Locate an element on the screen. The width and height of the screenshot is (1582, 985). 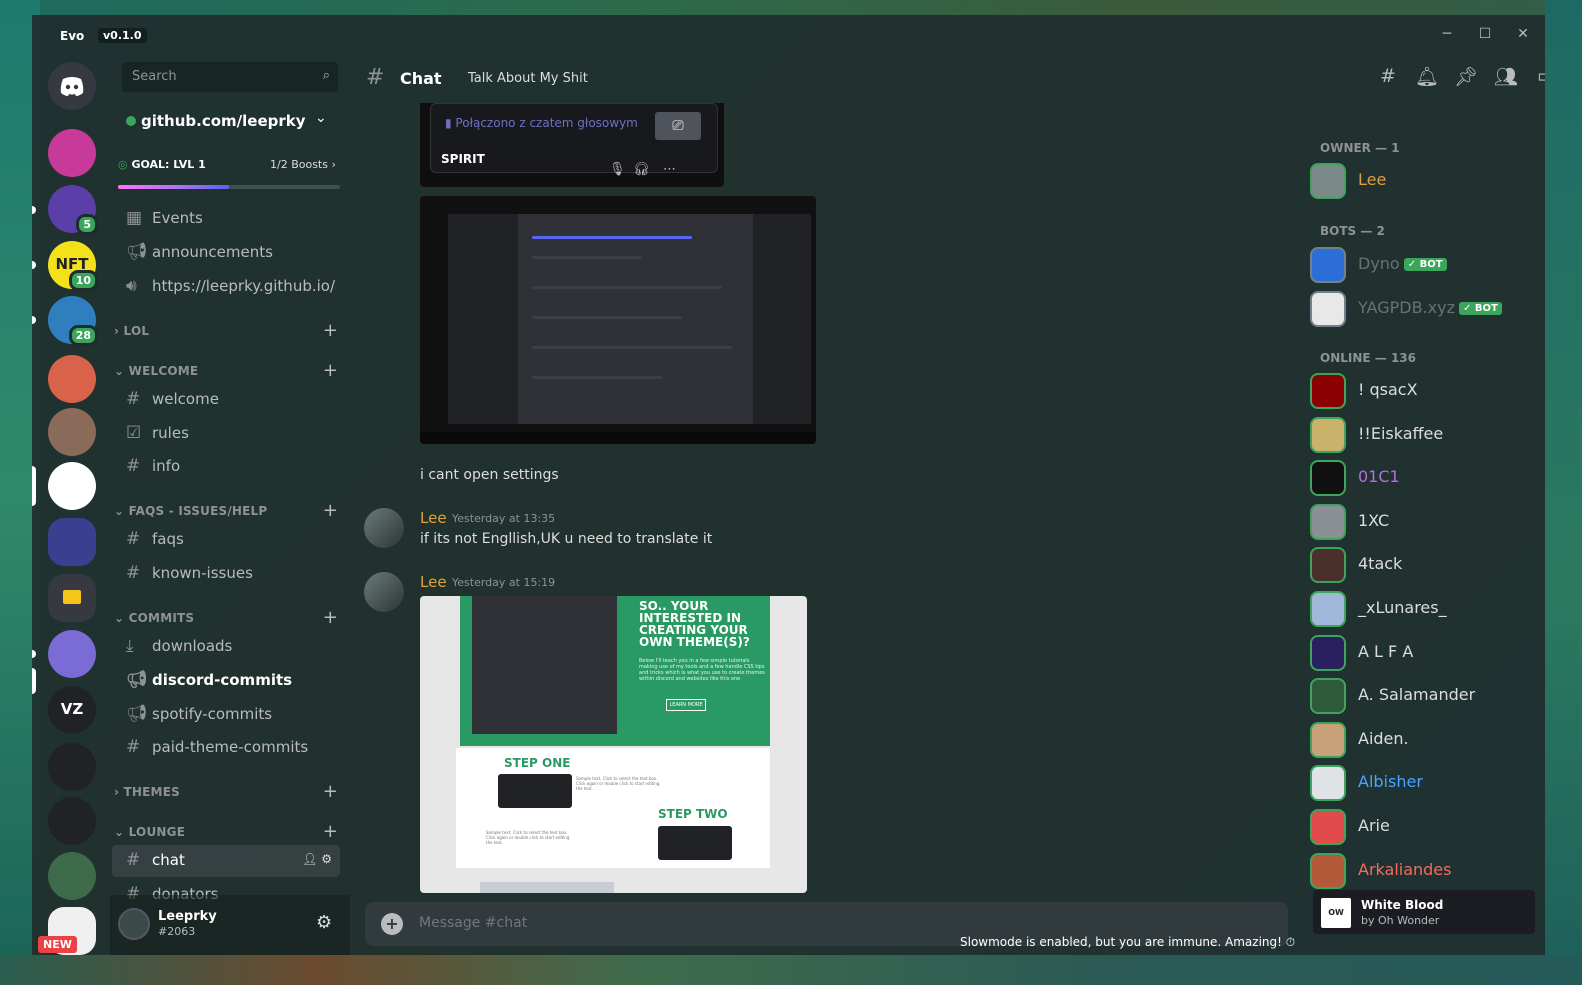
channel-category: ⌄ FAQS - ISSUES/HELP + is located at coordinates (227, 510).